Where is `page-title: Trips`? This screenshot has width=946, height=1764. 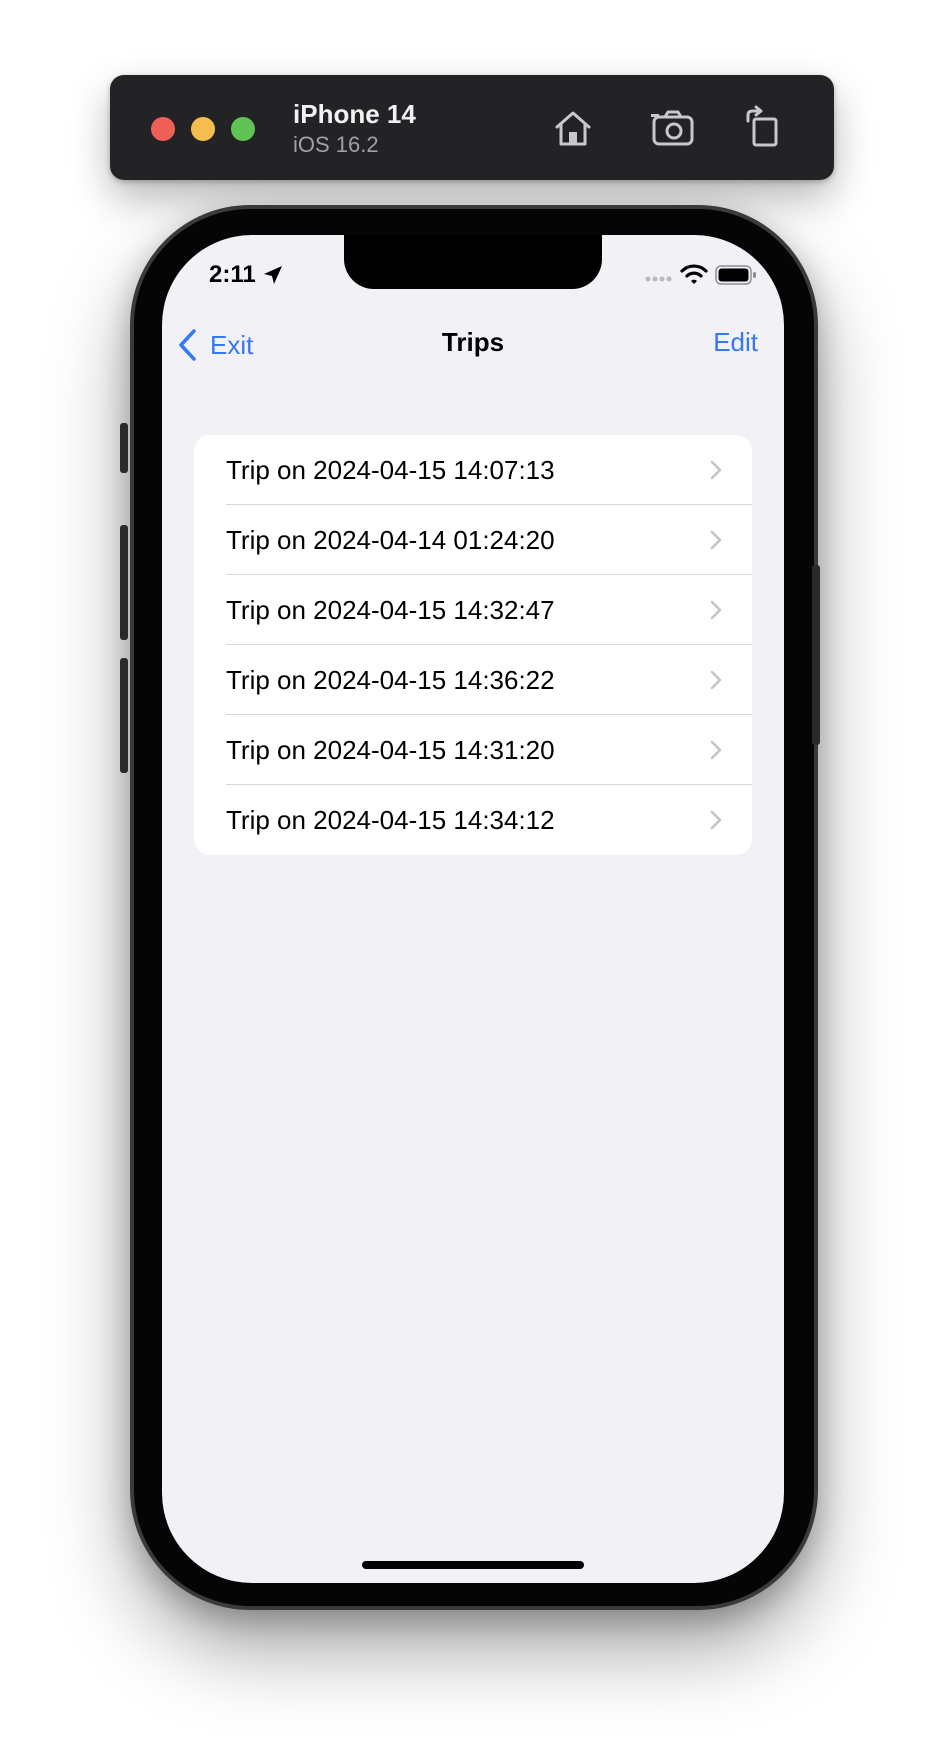 page-title: Trips is located at coordinates (473, 342).